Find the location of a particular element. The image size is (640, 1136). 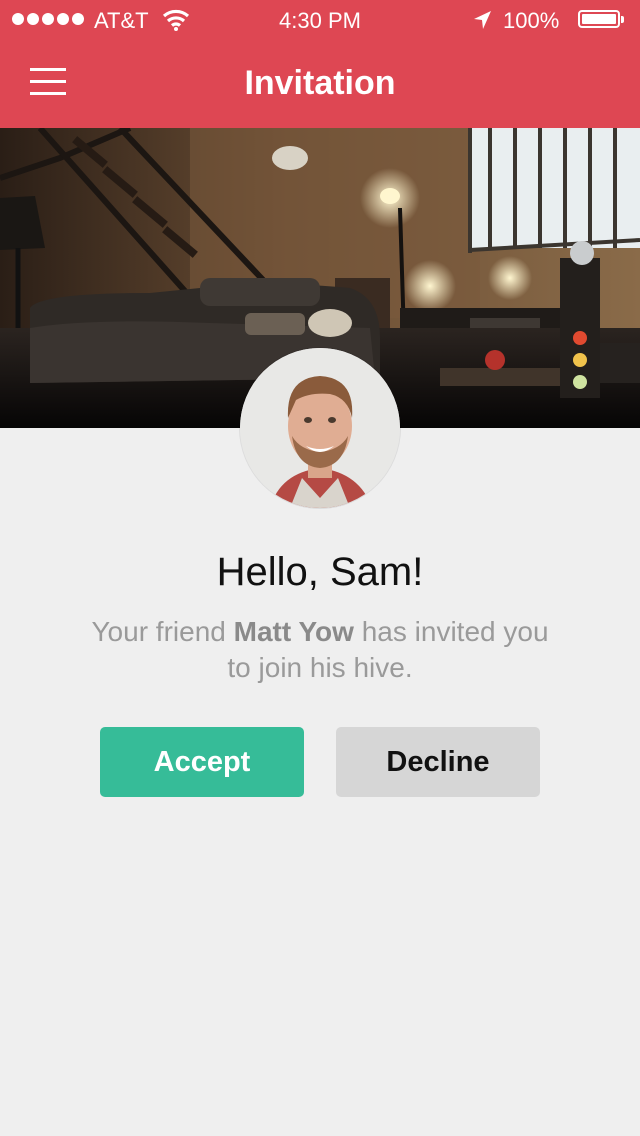

page-title: Invitation is located at coordinates (320, 83).